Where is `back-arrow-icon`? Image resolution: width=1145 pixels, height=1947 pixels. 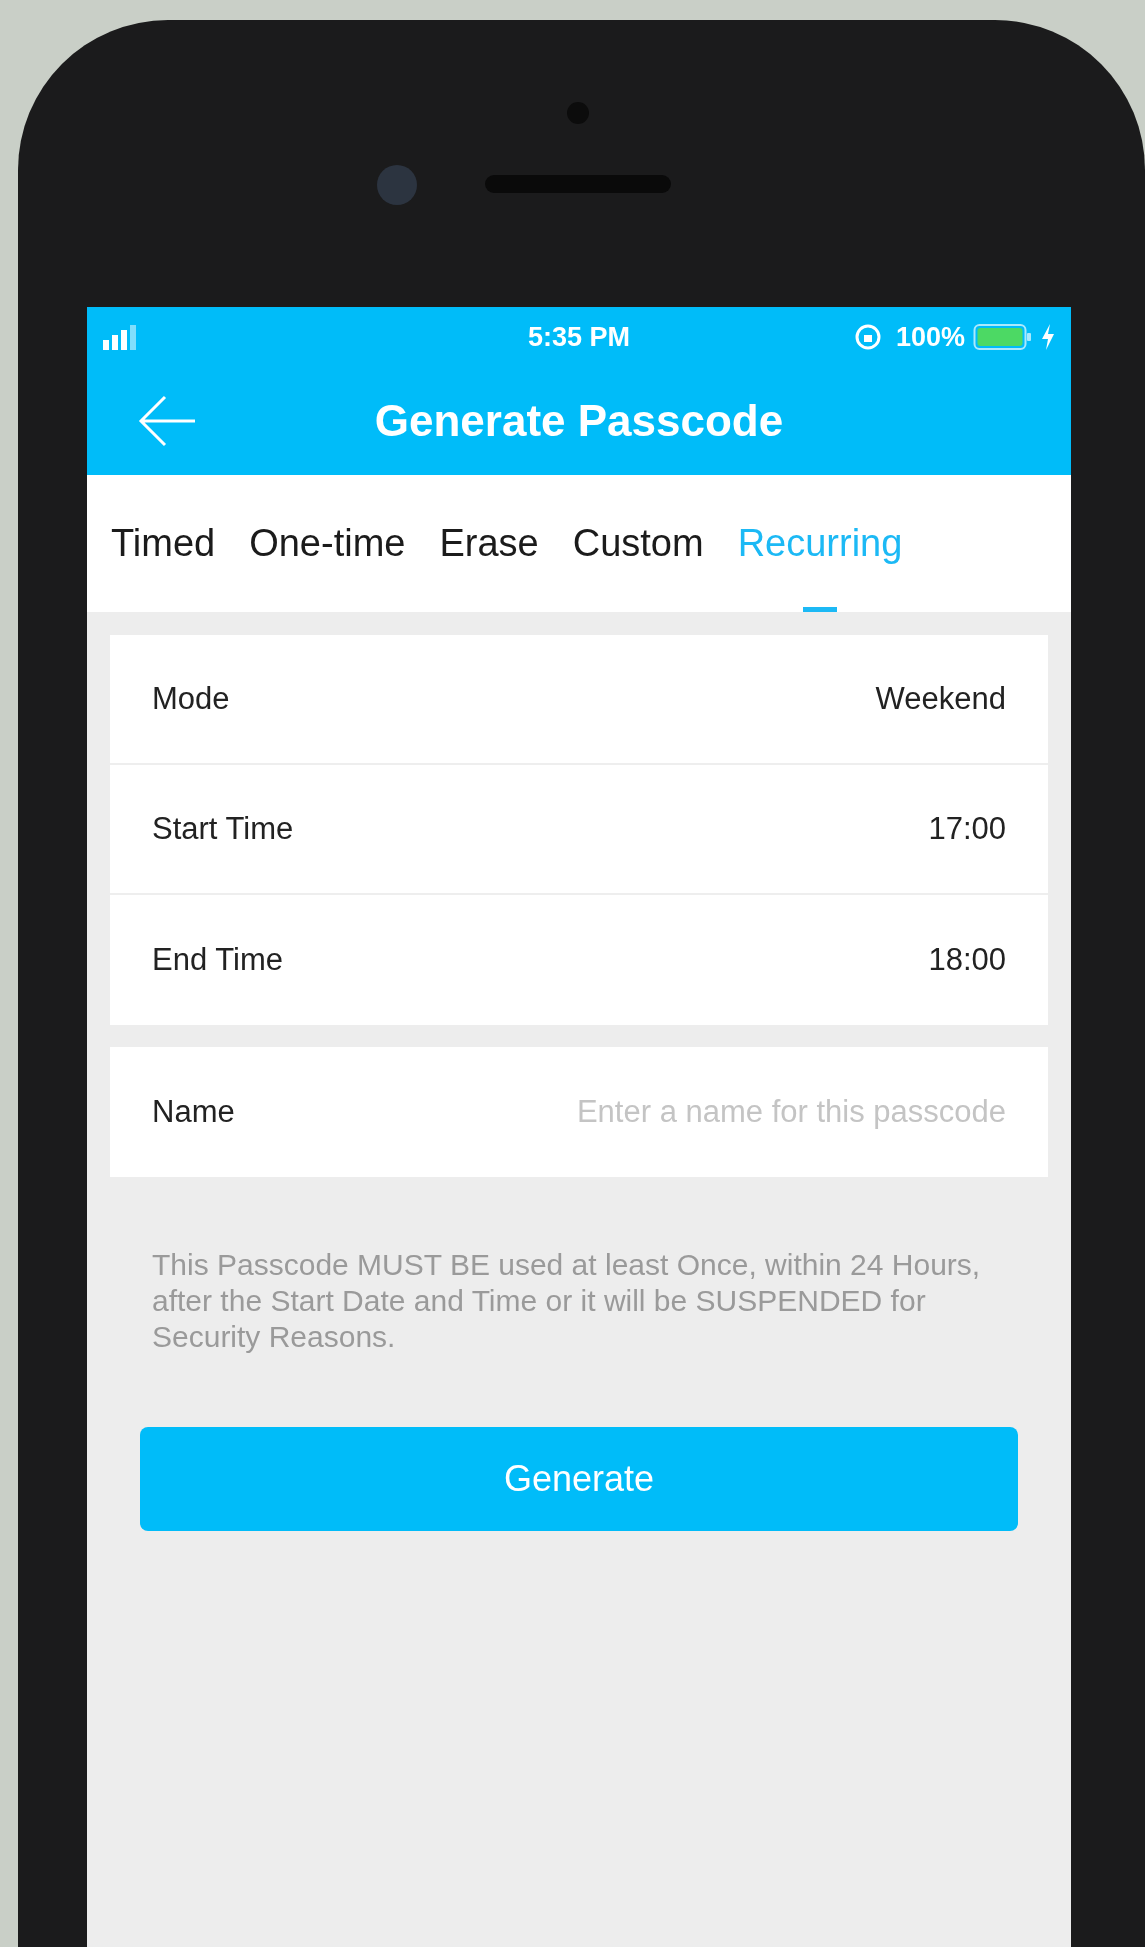 back-arrow-icon is located at coordinates (167, 421).